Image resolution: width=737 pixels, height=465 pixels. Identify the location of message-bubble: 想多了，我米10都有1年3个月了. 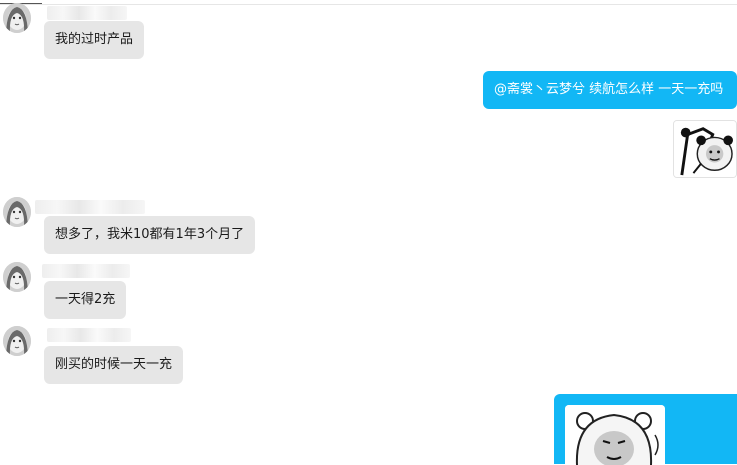
(150, 235).